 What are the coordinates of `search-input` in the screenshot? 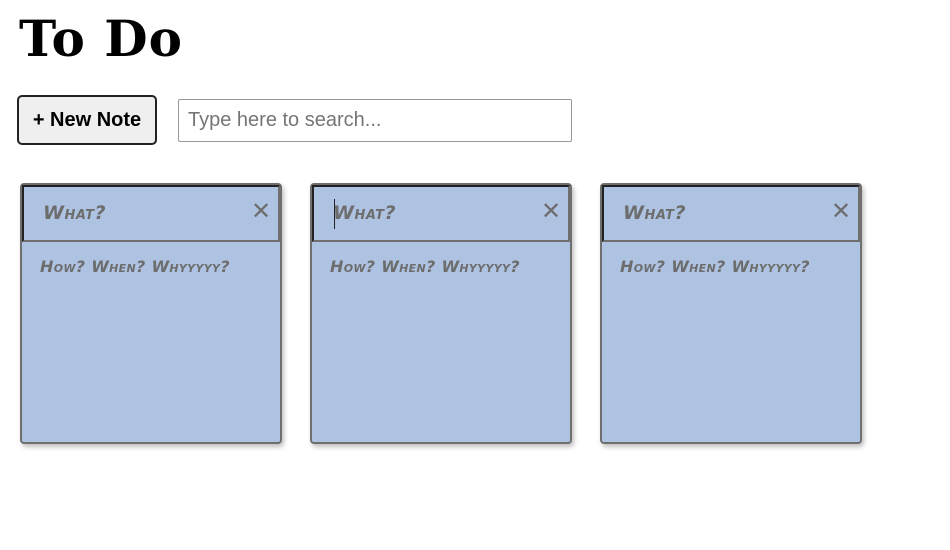 It's located at (375, 120).